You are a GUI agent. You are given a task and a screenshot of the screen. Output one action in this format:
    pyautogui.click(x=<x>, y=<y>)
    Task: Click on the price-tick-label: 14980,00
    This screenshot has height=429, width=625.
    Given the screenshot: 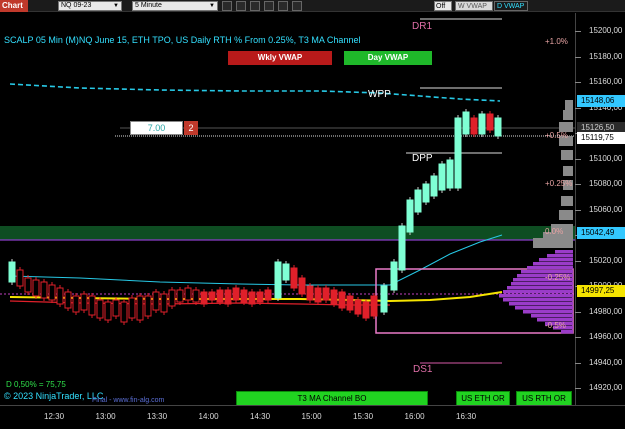 What is the action you would take?
    pyautogui.click(x=606, y=311)
    